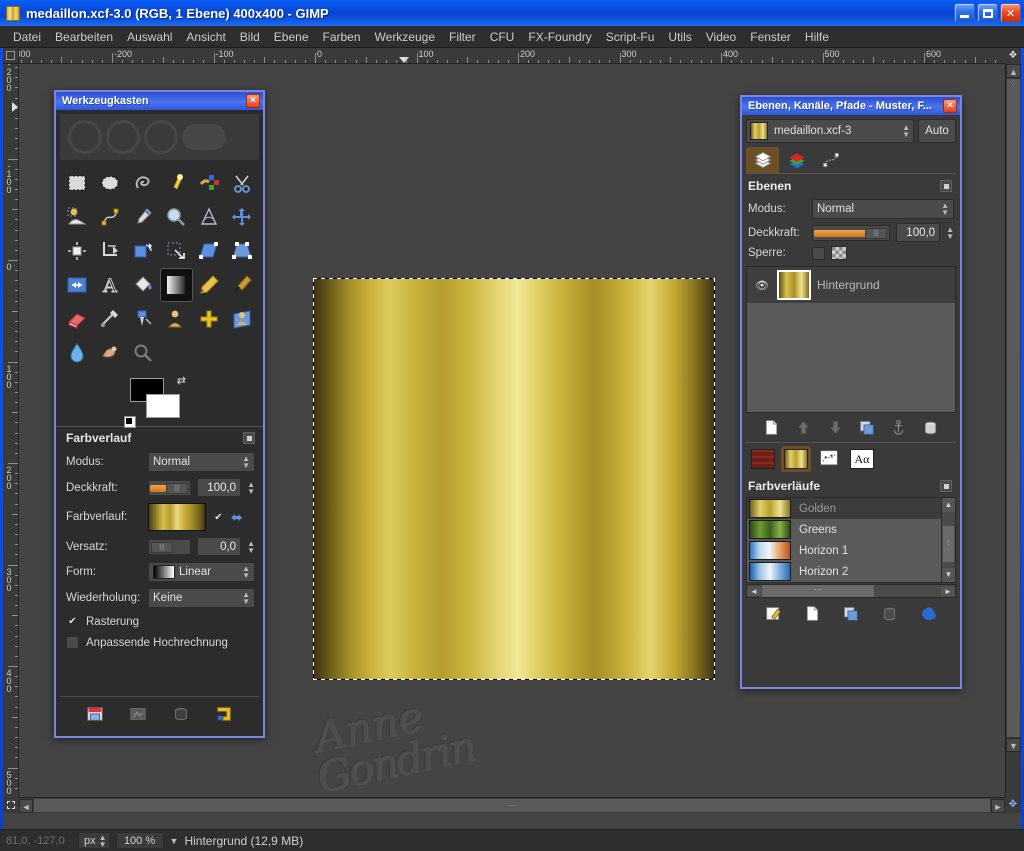 The height and width of the screenshot is (851, 1024). I want to click on gradient-tool, so click(176, 285).